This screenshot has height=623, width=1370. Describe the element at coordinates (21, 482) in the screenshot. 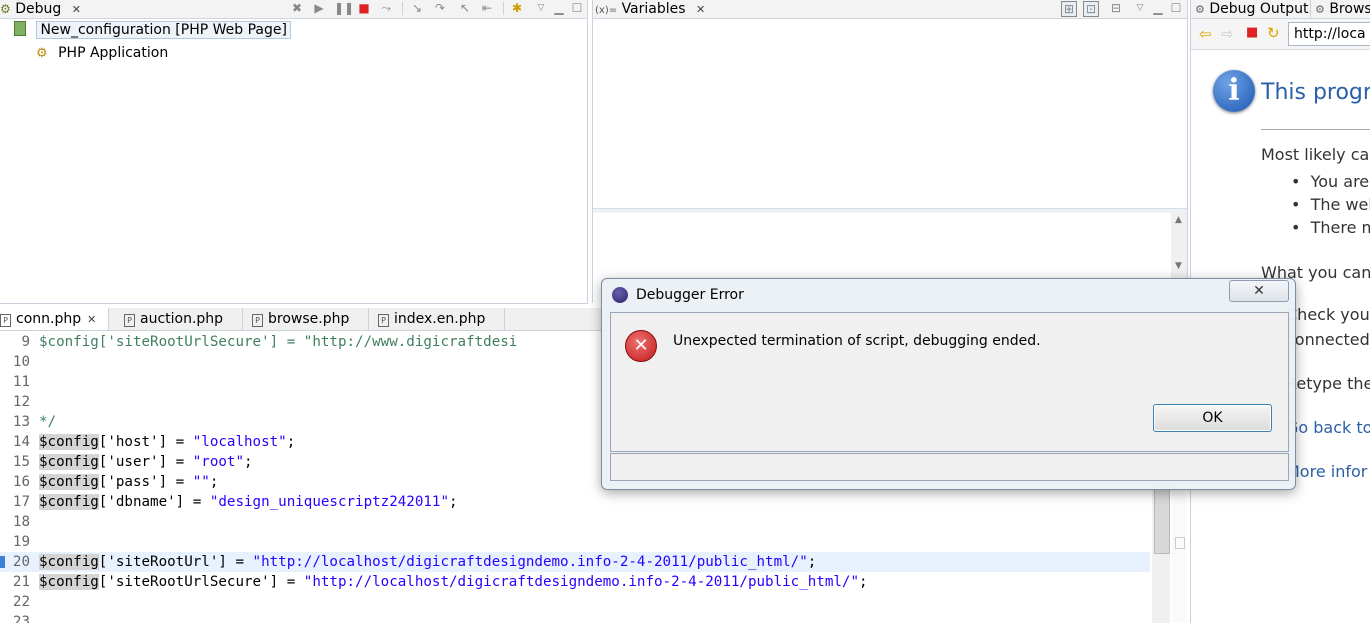

I see `line-number: 16` at that location.